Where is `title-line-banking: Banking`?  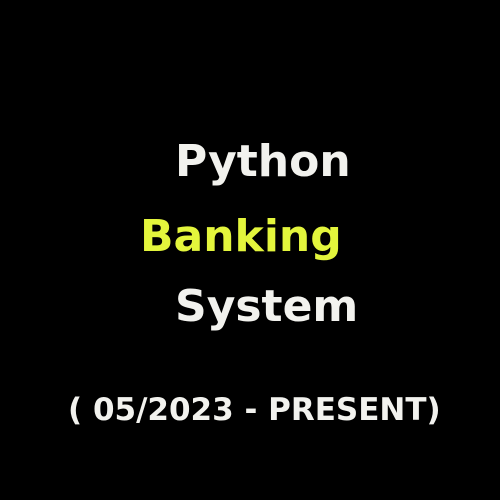 title-line-banking: Banking is located at coordinates (241, 236).